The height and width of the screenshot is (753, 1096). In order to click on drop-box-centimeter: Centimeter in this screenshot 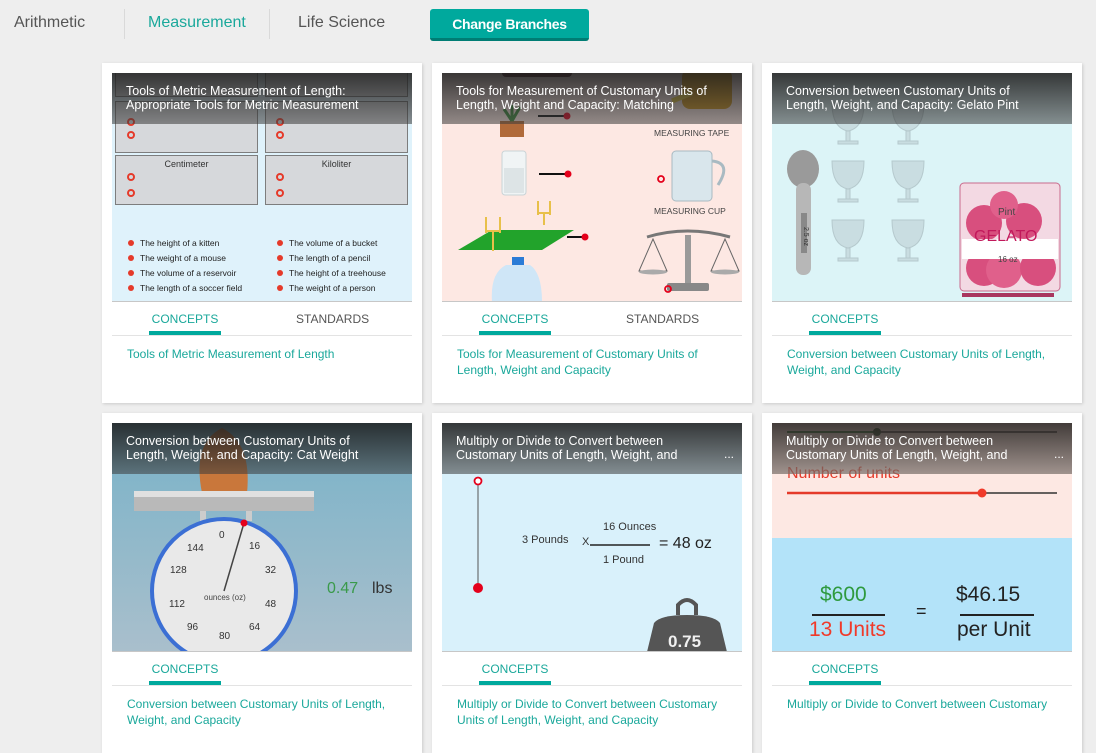, I will do `click(186, 180)`.